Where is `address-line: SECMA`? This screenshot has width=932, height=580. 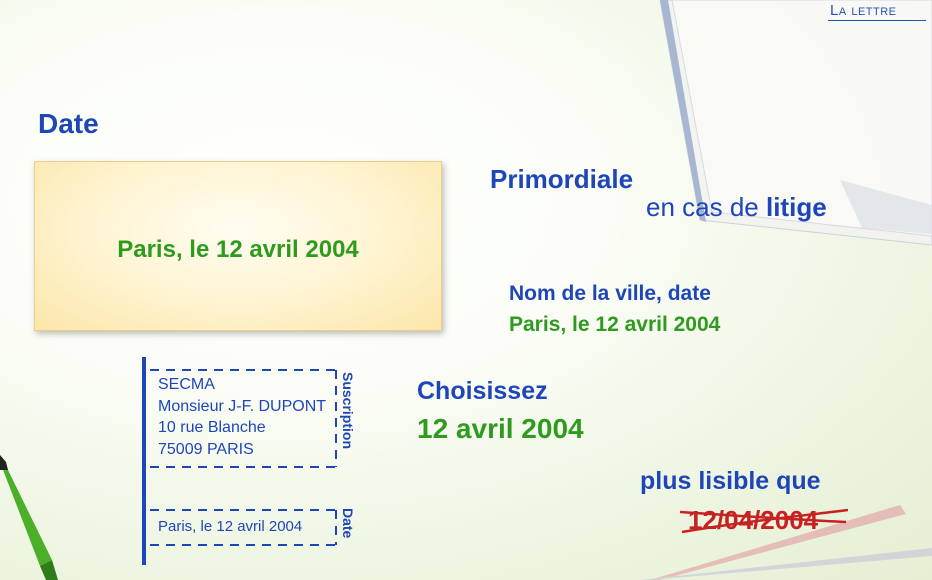 address-line: SECMA is located at coordinates (186, 384).